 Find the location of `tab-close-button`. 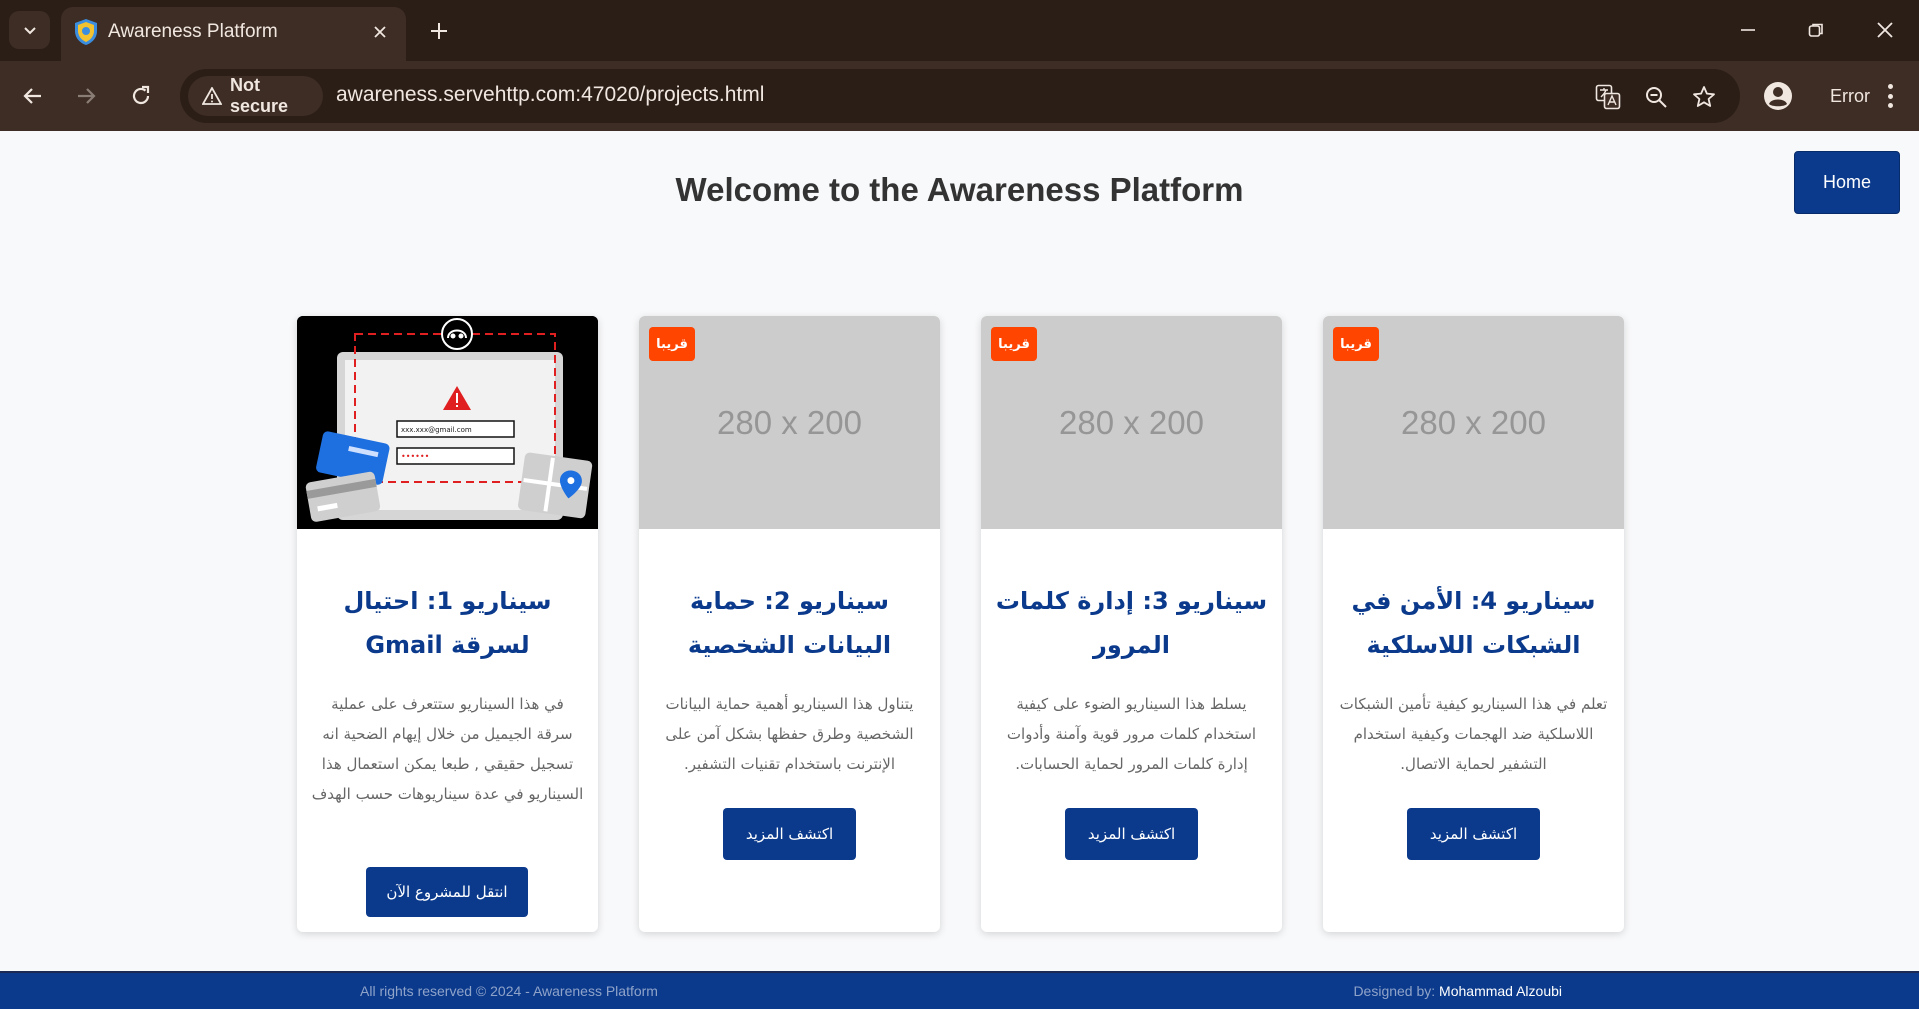

tab-close-button is located at coordinates (380, 32).